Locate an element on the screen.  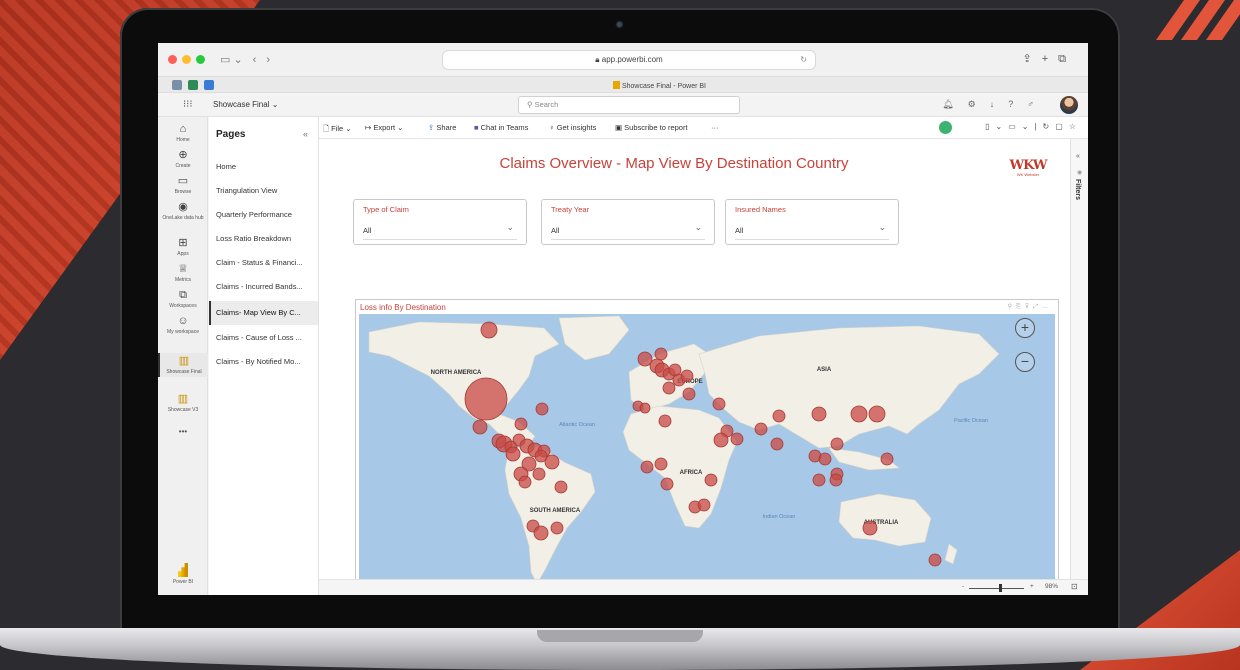
zoom-plus-button: + is located at coordinates (1032, 586).